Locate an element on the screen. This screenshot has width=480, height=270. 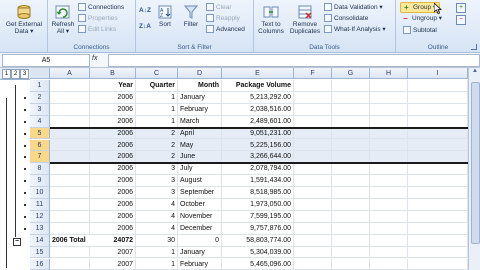
cell-h15 is located at coordinates (389, 252).